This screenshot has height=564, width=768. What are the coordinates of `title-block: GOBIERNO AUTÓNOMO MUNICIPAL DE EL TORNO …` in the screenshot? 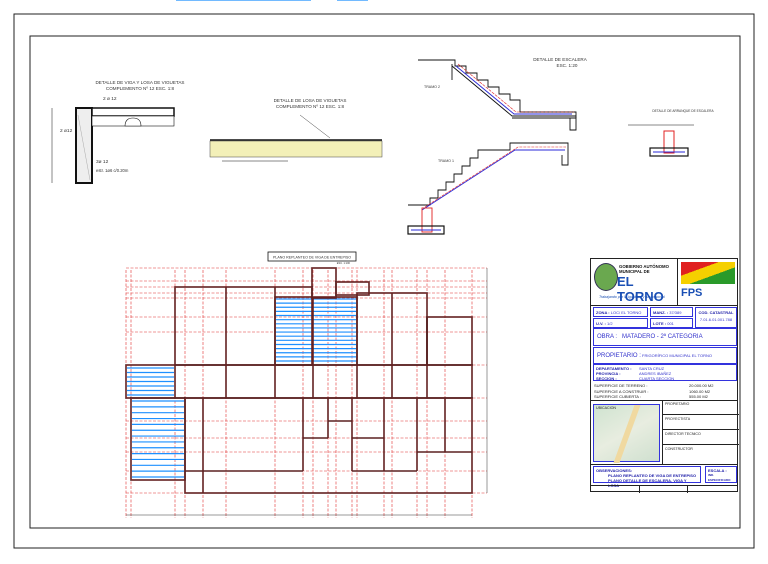 It's located at (664, 375).